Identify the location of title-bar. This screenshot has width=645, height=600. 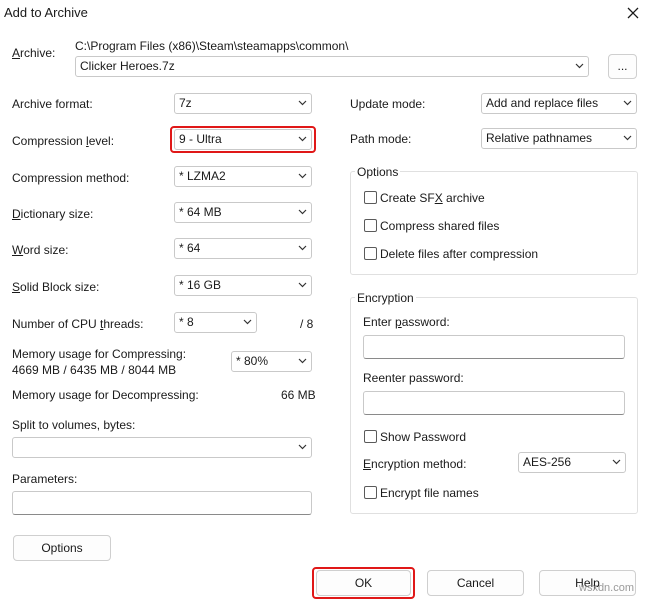
(322, 14).